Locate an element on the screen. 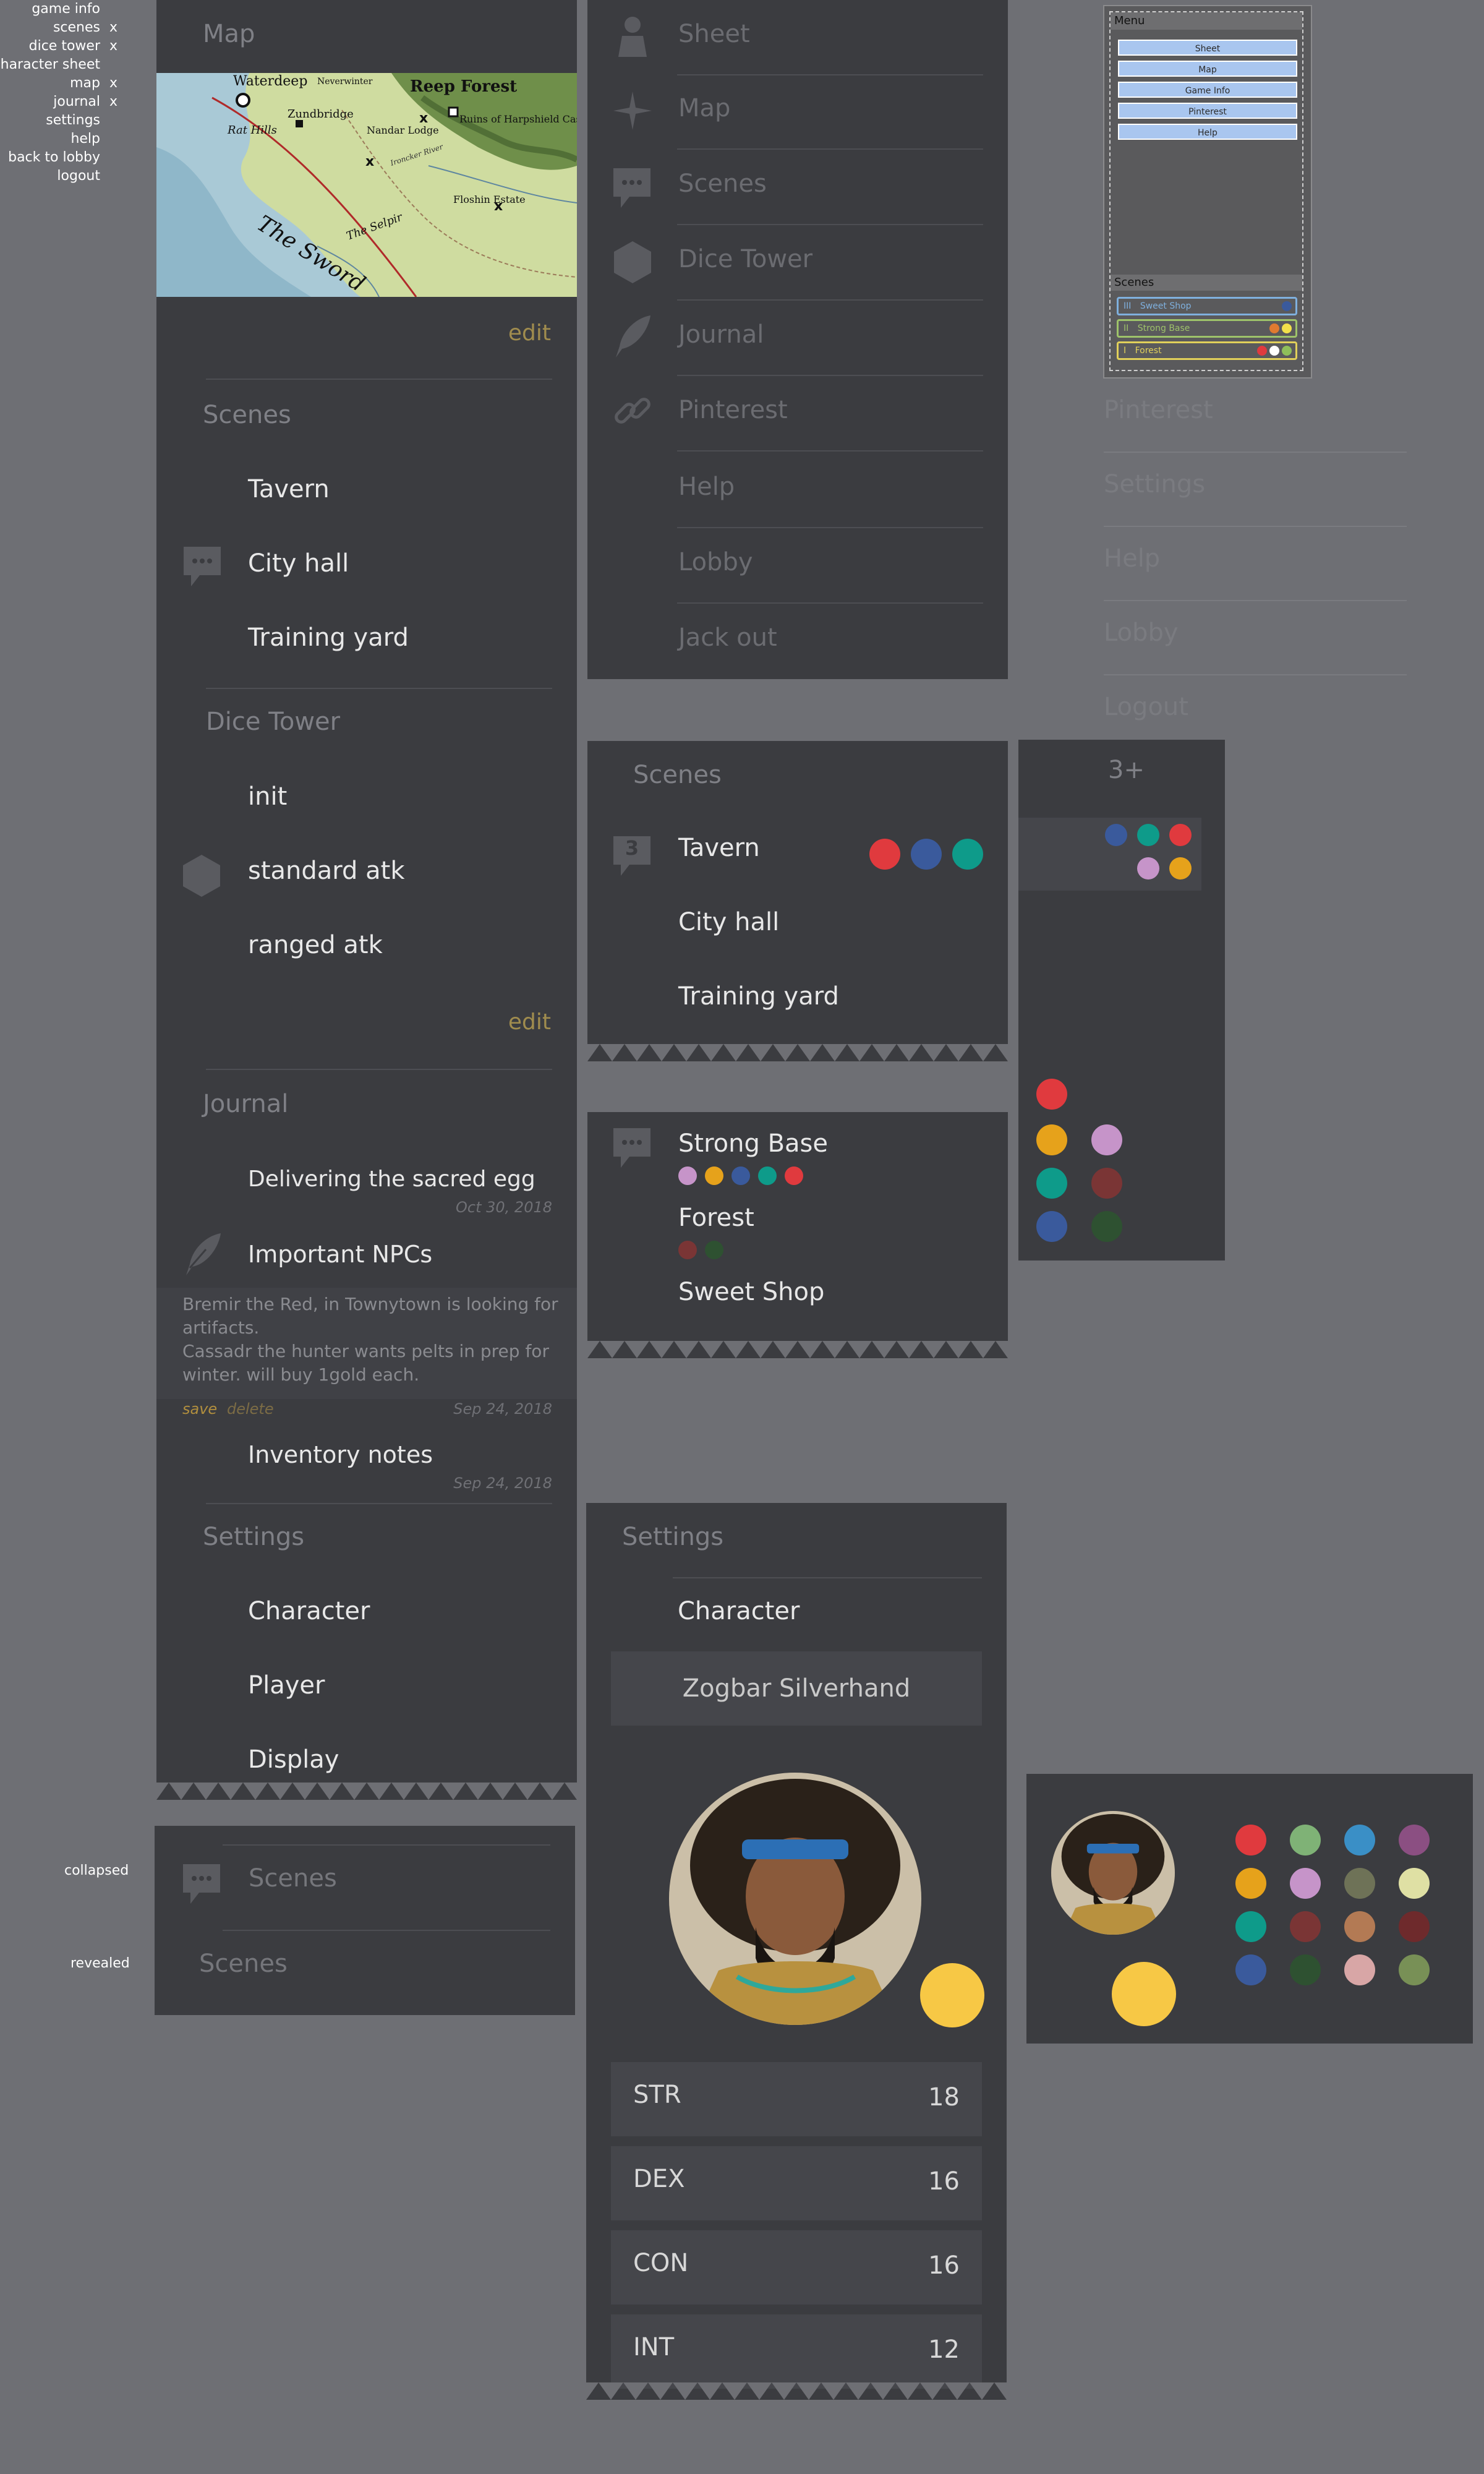 This screenshot has width=1484, height=2474. settings-item-character: Character is located at coordinates (309, 1611).